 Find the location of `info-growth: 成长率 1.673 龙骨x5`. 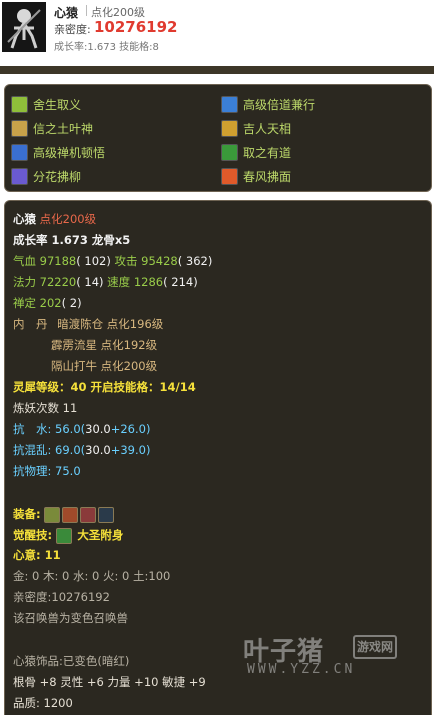

info-growth: 成长率 1.673 龙骨x5 is located at coordinates (72, 240).